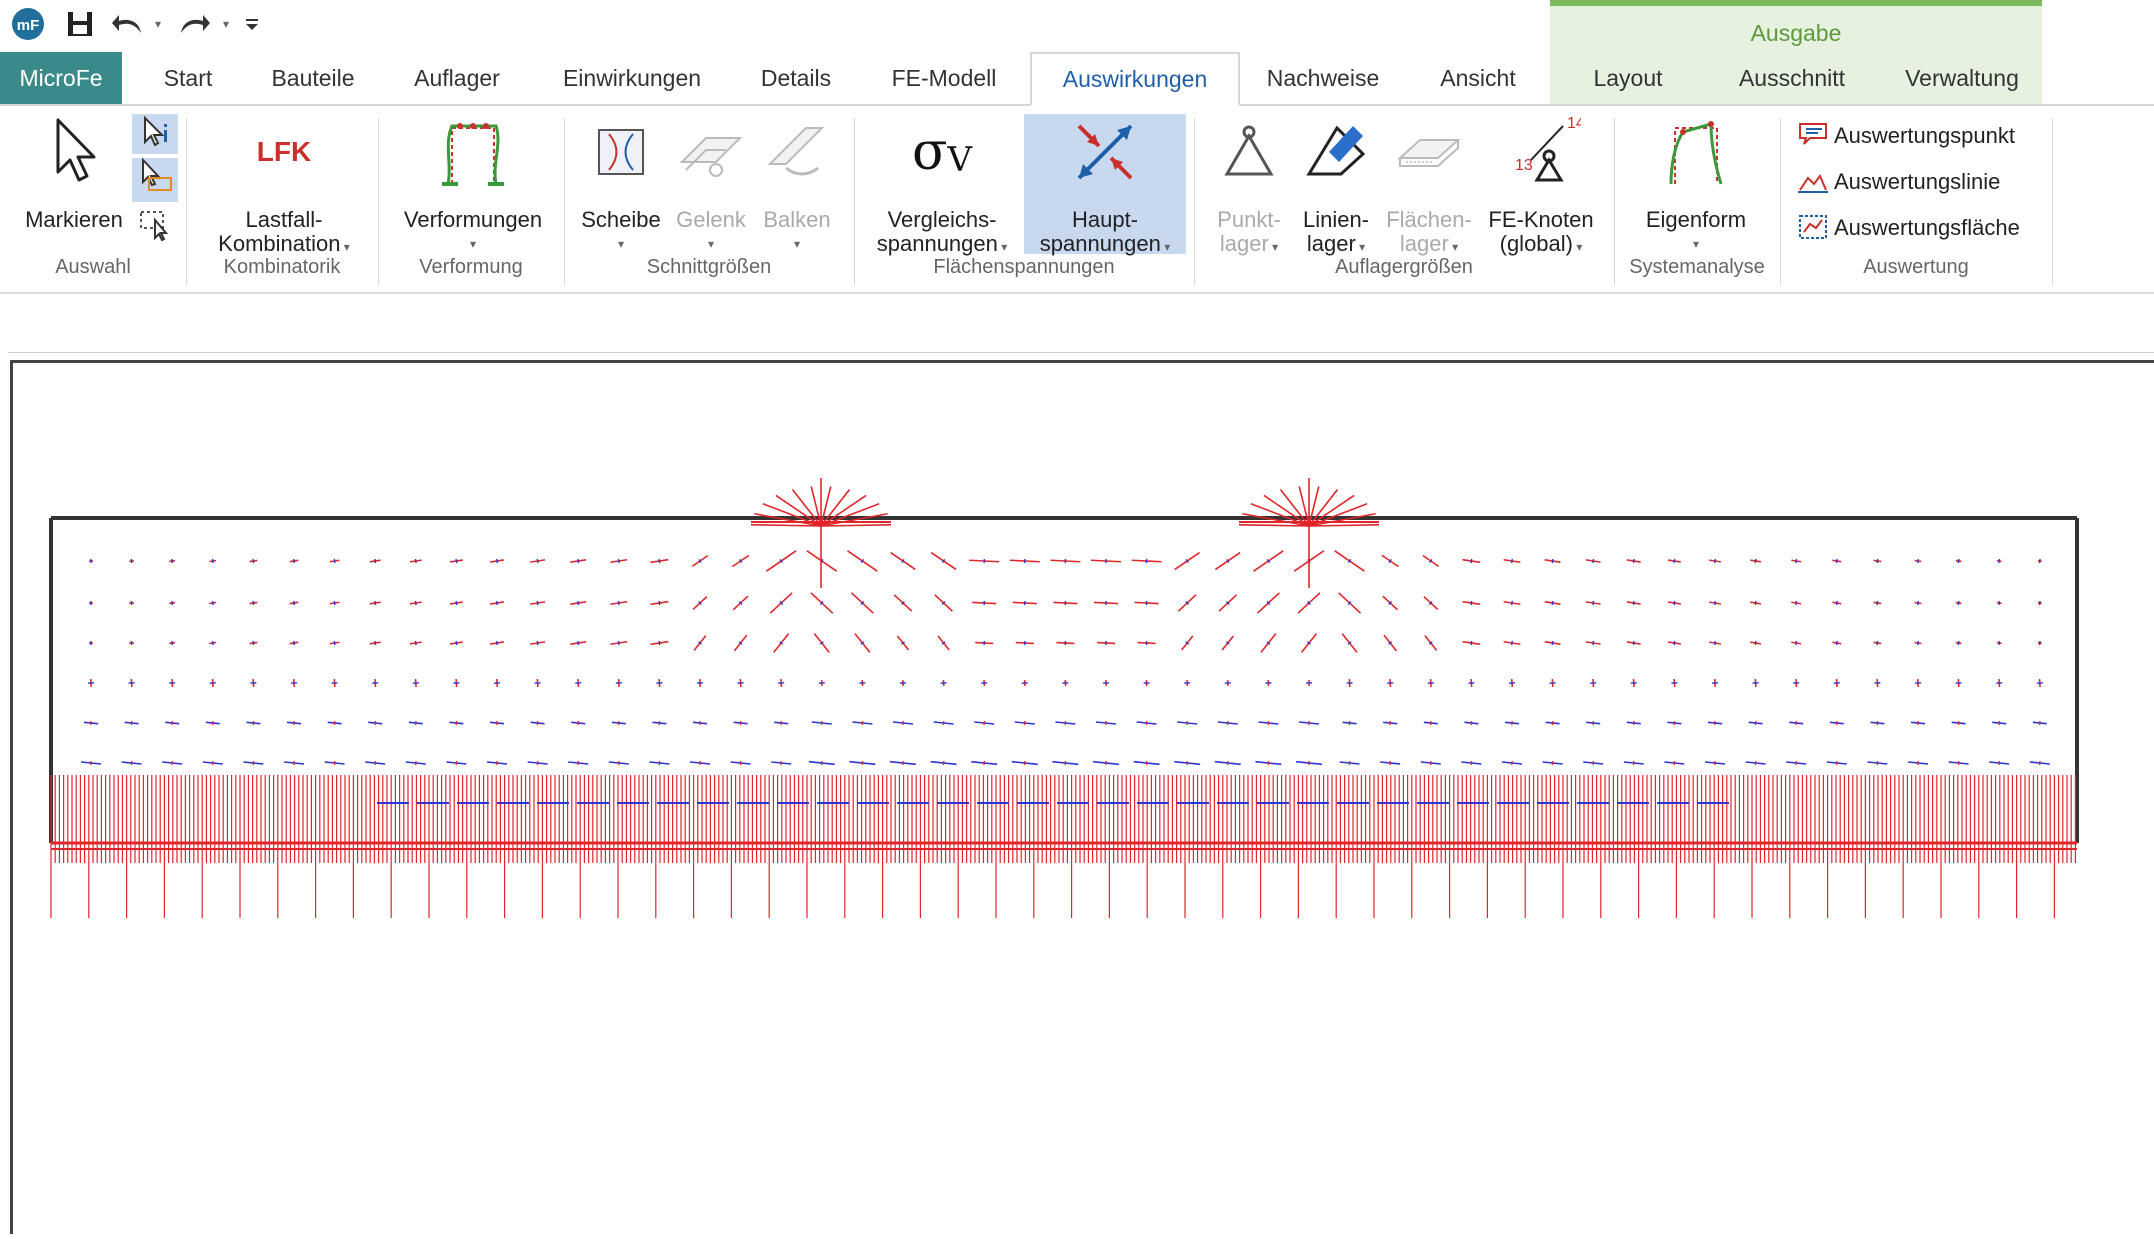 The height and width of the screenshot is (1239, 2154). What do you see at coordinates (457, 78) in the screenshot?
I see `tab-auflager: Auflager` at bounding box center [457, 78].